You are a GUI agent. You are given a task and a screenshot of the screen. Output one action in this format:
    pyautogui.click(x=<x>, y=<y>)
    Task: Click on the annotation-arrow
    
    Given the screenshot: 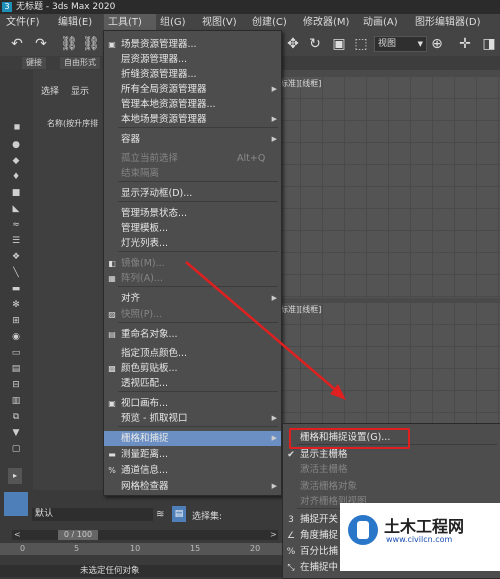 What is the action you would take?
    pyautogui.click(x=265, y=330)
    